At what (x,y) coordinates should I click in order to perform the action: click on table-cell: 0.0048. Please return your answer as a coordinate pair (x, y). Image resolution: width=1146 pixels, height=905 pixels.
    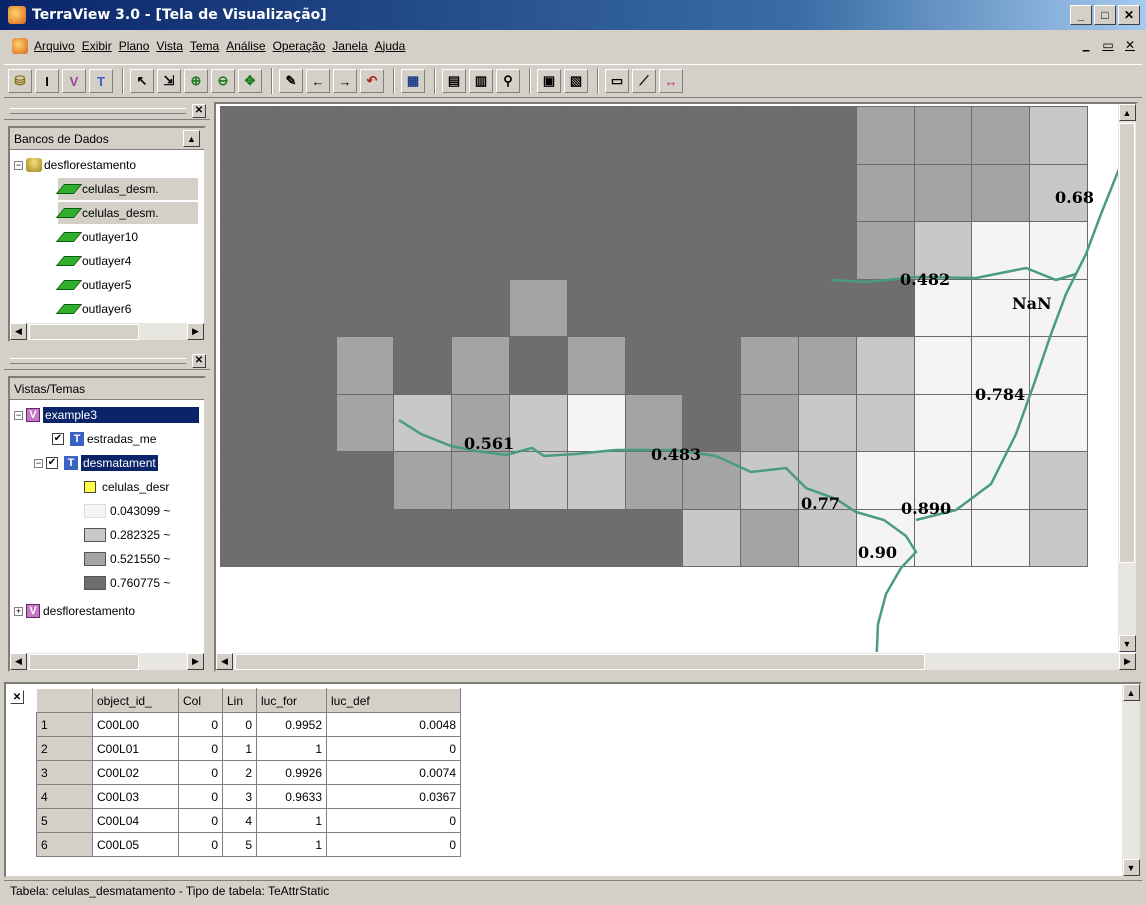
    Looking at the image, I should click on (393, 724).